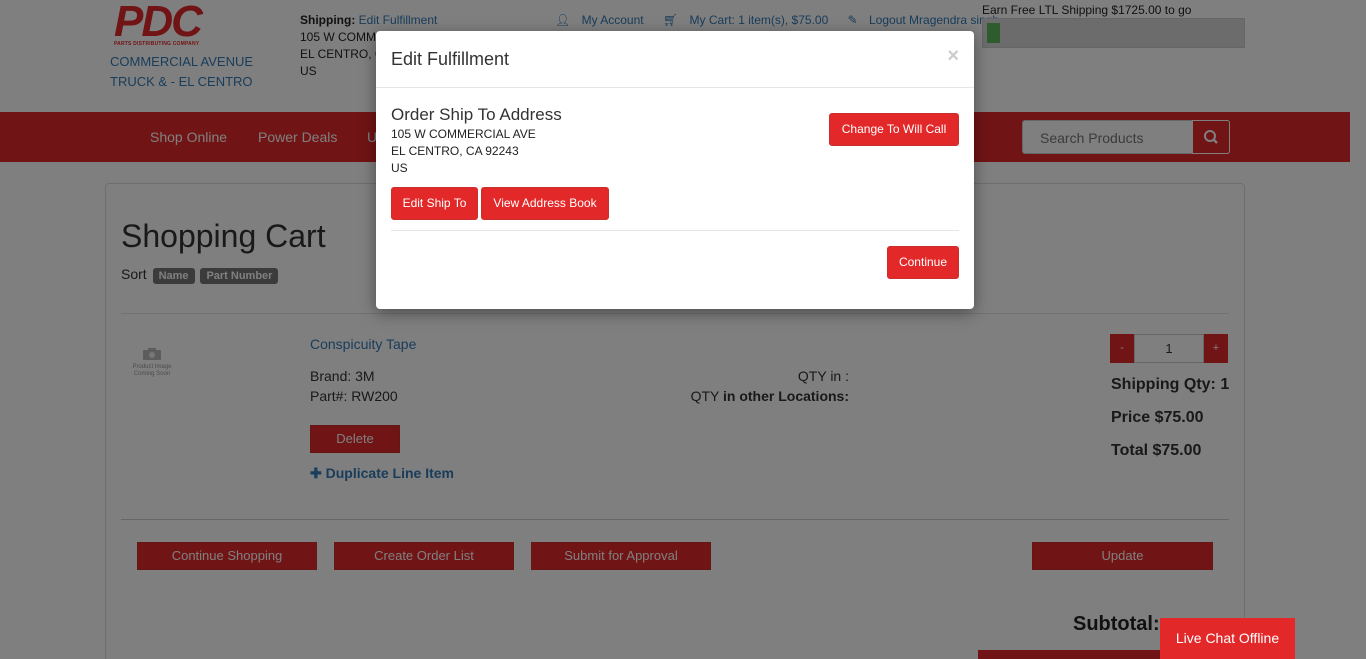 This screenshot has height=659, width=1366. Describe the element at coordinates (545, 203) in the screenshot. I see `view-address-book-button: View Address Book` at that location.